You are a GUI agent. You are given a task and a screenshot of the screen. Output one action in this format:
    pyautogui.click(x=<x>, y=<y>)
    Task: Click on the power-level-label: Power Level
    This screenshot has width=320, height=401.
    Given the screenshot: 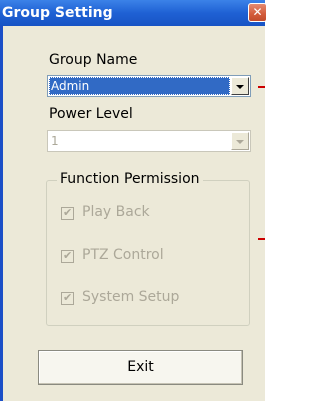 What is the action you would take?
    pyautogui.click(x=91, y=114)
    